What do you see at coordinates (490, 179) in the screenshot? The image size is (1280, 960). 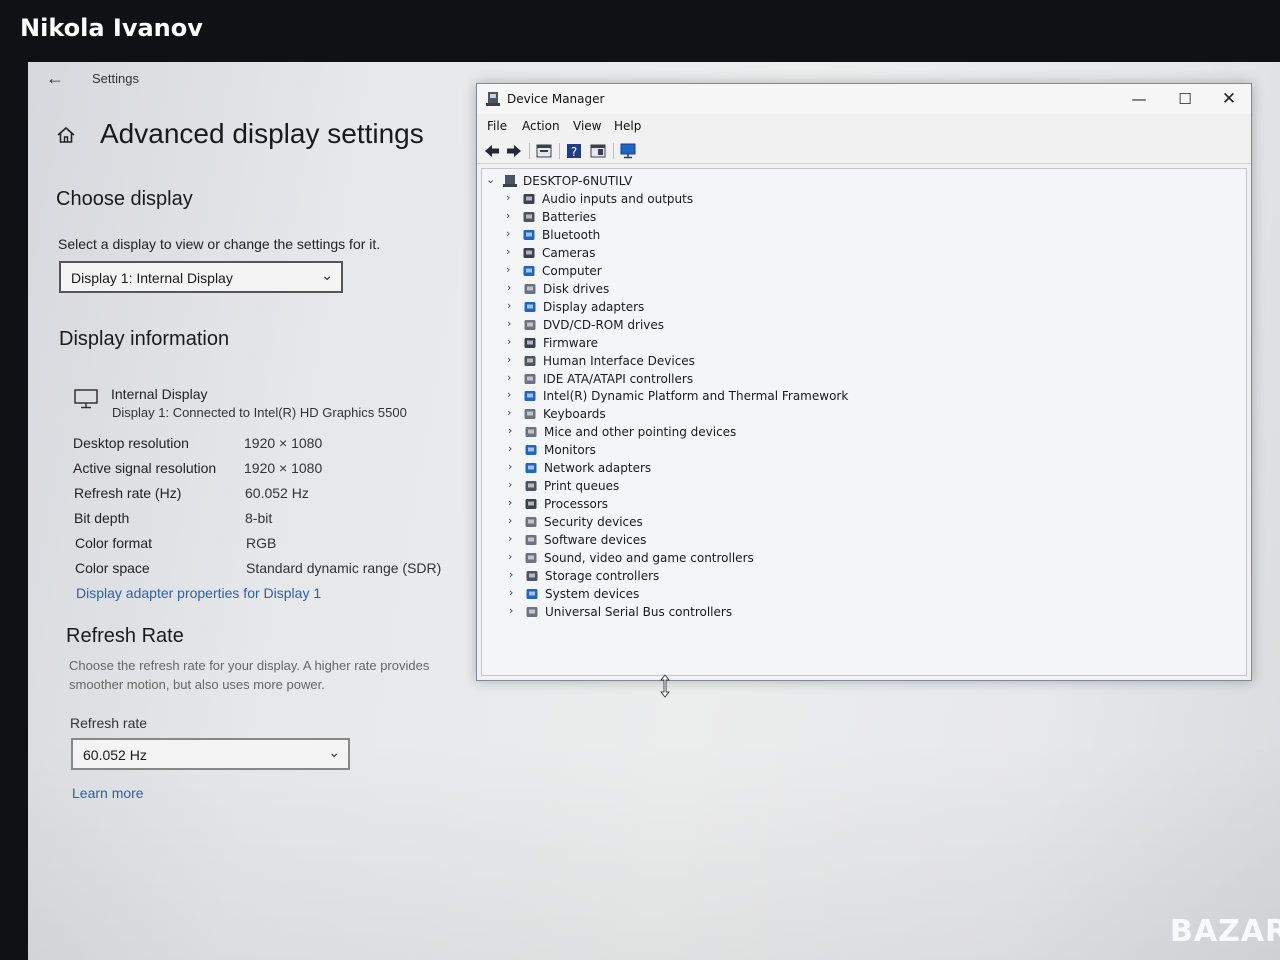 I see `chevron-down-icon: ⌄` at bounding box center [490, 179].